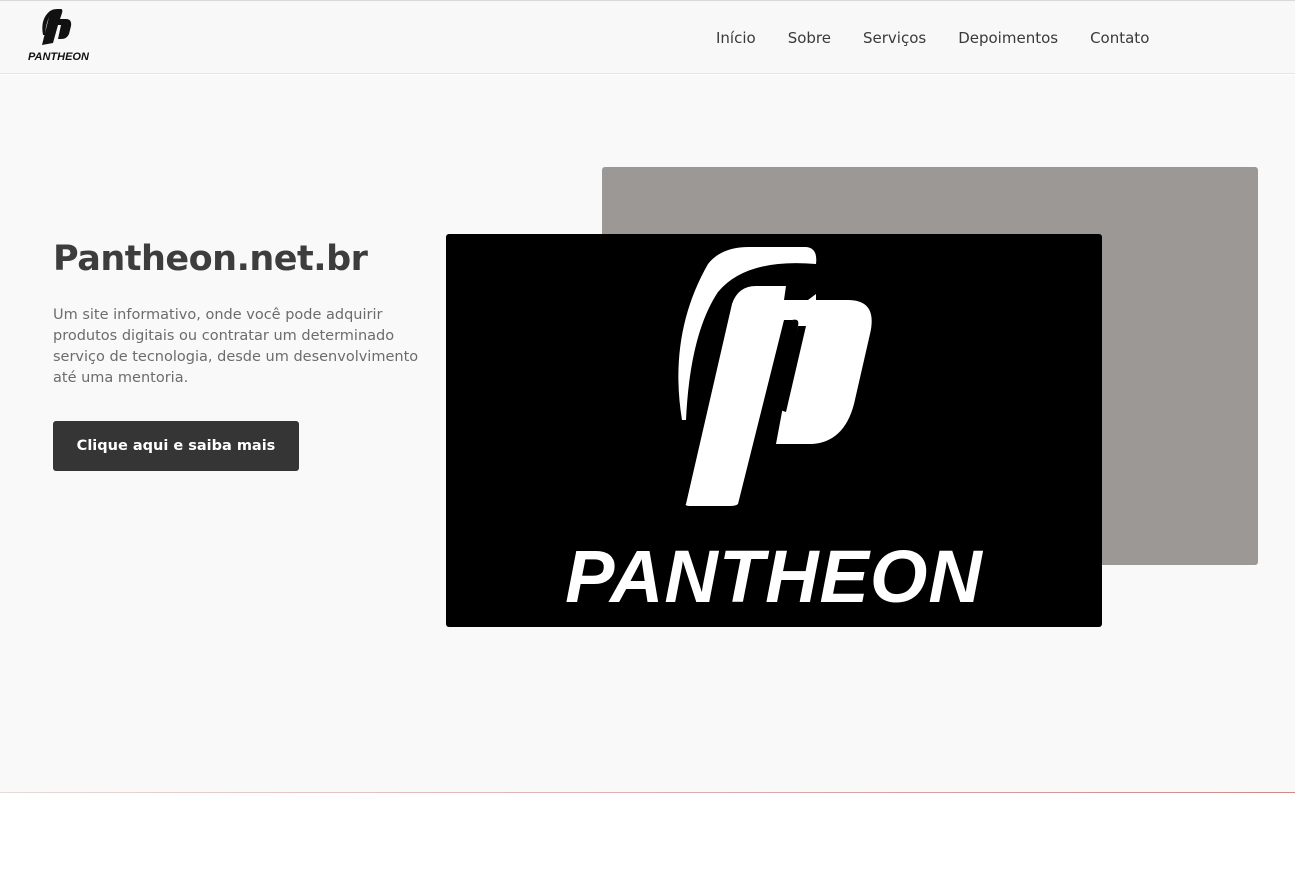 This screenshot has height=890, width=1295. What do you see at coordinates (809, 38) in the screenshot?
I see `nav-sobre: Sobre` at bounding box center [809, 38].